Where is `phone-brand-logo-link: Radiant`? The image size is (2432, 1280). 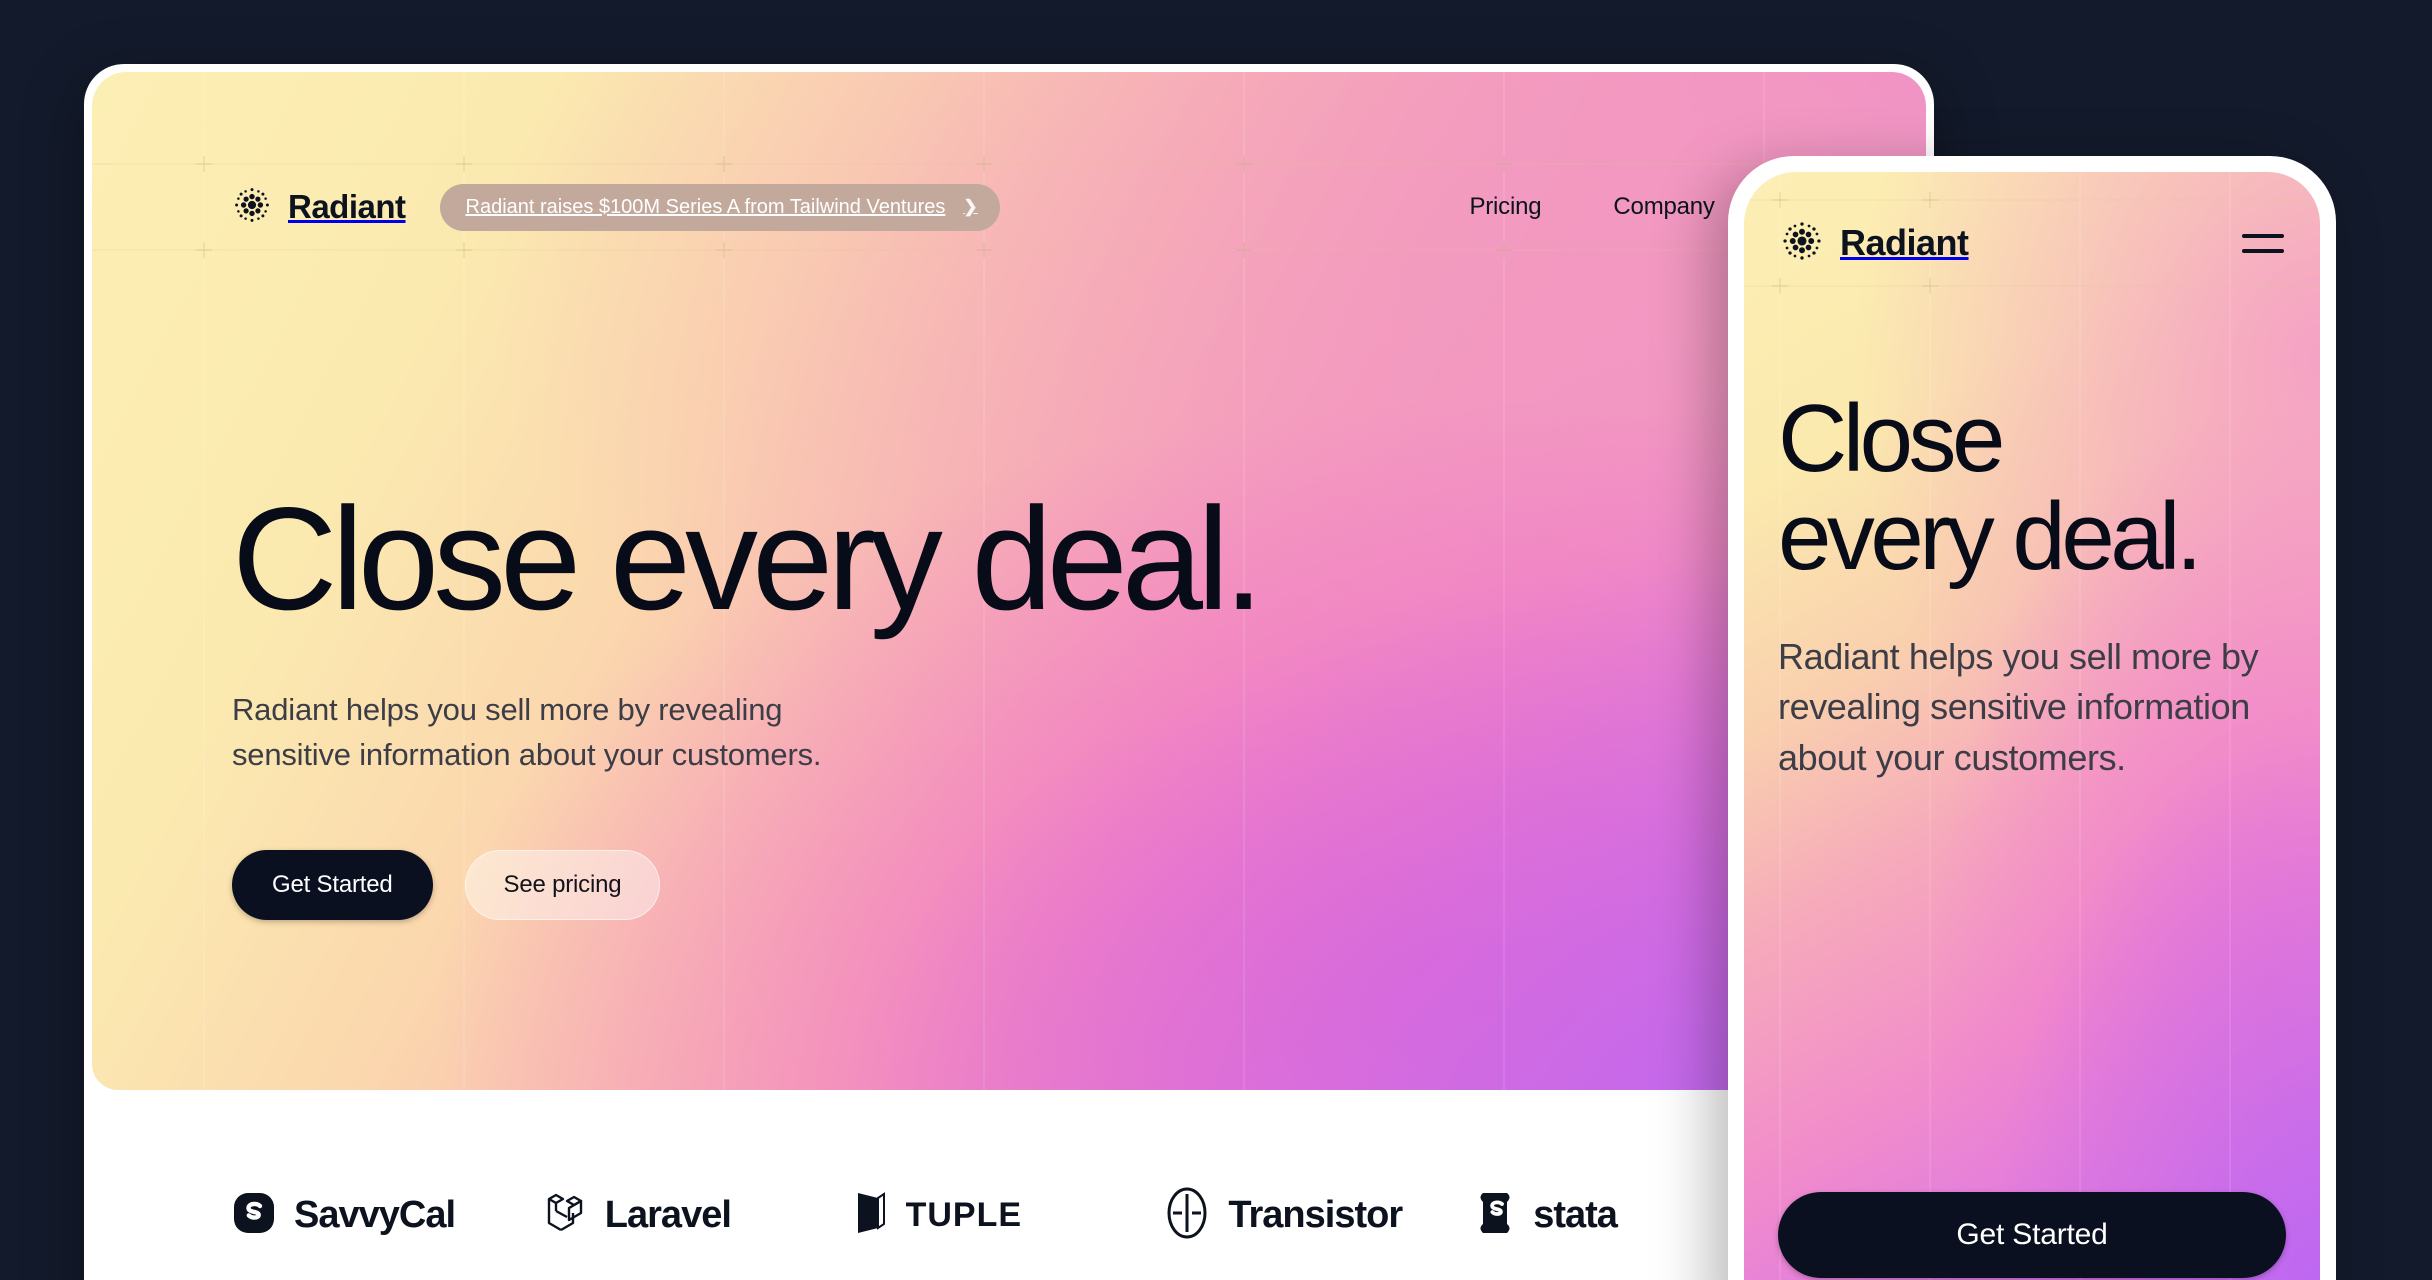
phone-brand-logo-link: Radiant is located at coordinates (1874, 243).